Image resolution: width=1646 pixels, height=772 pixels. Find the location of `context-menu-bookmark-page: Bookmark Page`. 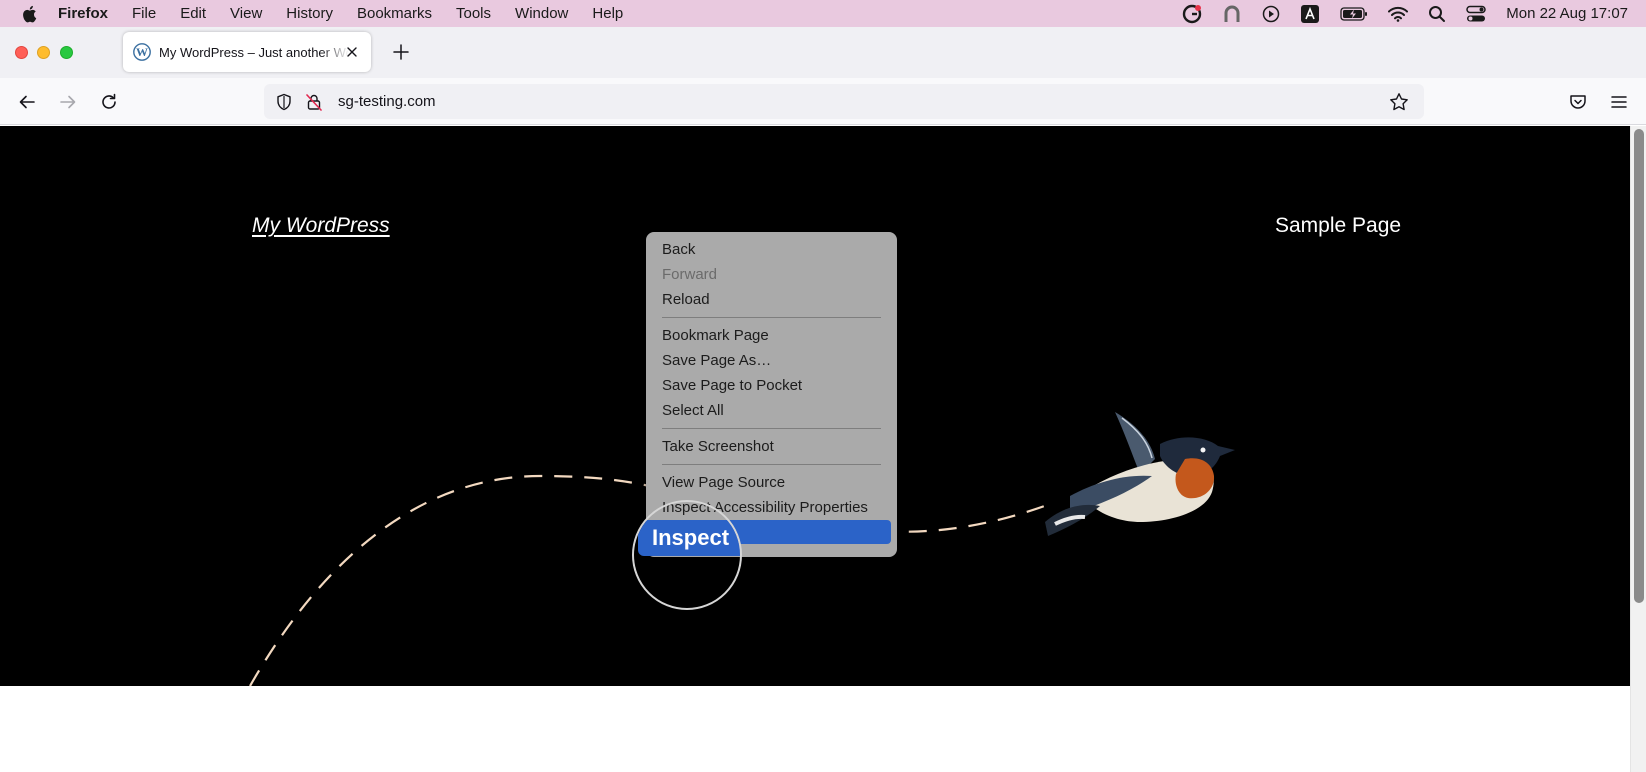

context-menu-bookmark-page: Bookmark Page is located at coordinates (771, 335).